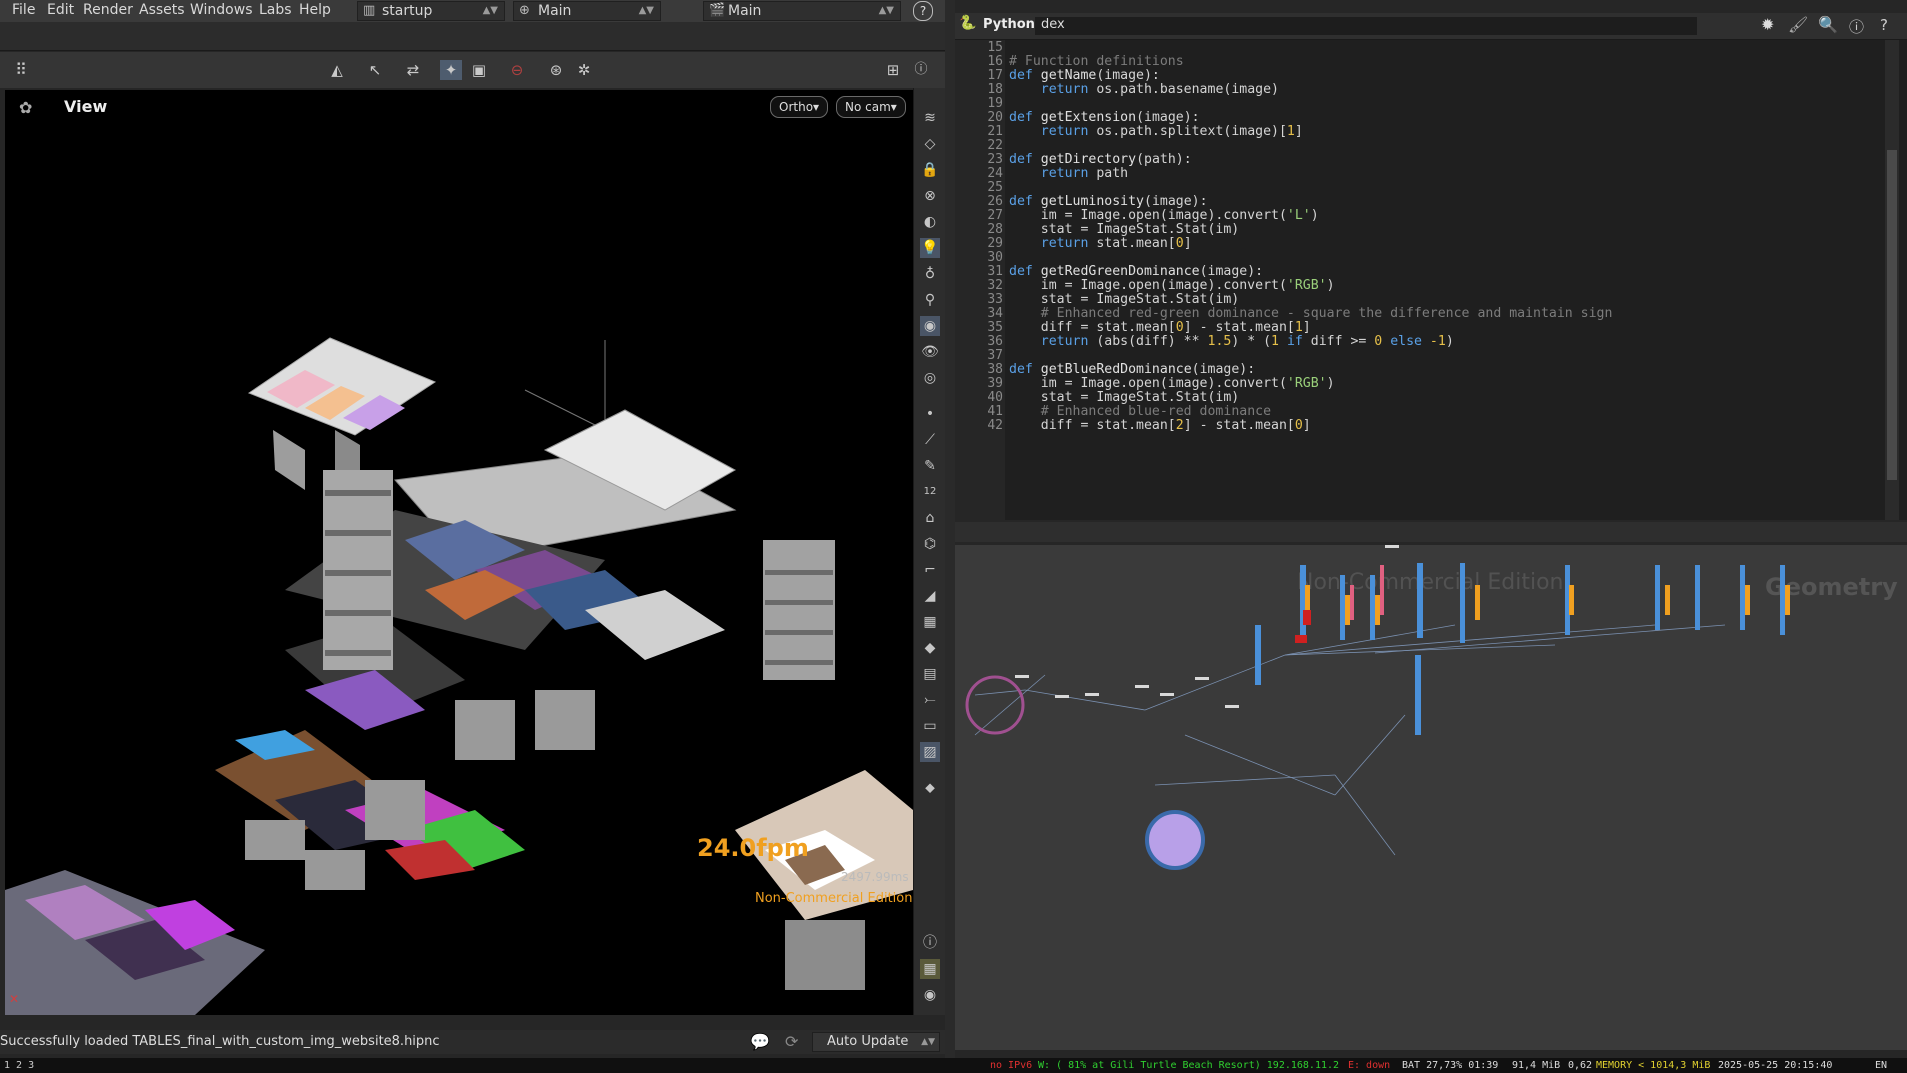 The width and height of the screenshot is (1907, 1073). What do you see at coordinates (930, 518) in the screenshot?
I see `paint-icon: ⌂` at bounding box center [930, 518].